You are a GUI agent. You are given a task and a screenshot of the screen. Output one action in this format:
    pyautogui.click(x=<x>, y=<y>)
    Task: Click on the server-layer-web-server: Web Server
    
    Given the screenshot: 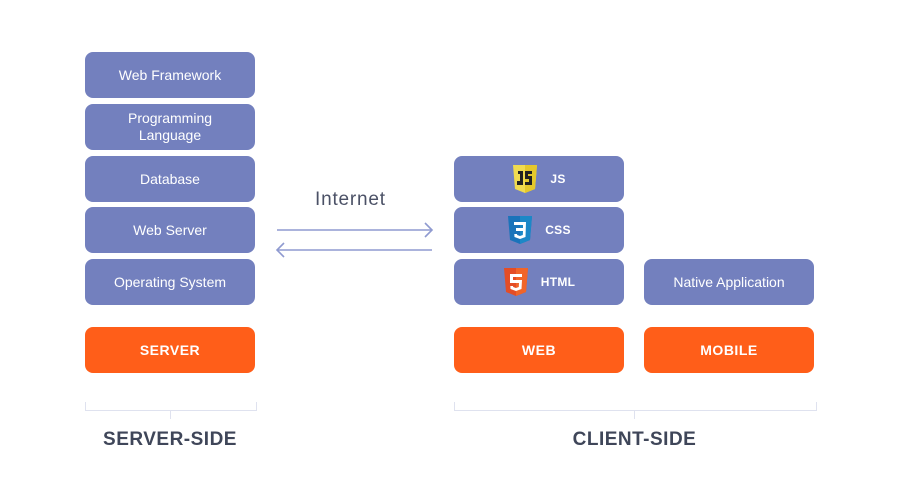 What is the action you would take?
    pyautogui.click(x=170, y=230)
    